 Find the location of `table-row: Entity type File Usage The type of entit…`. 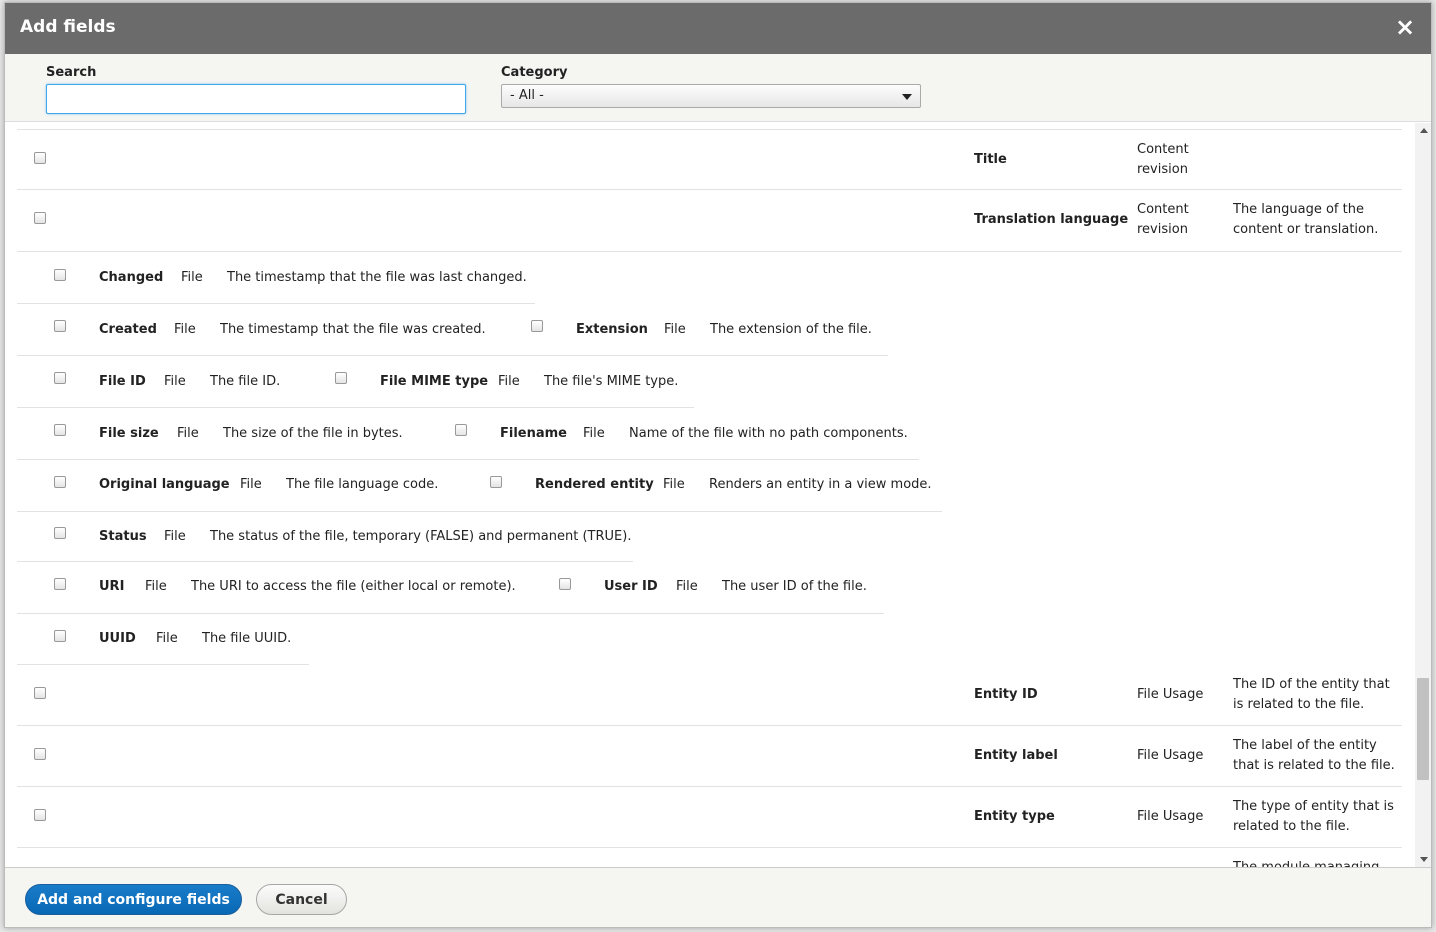

table-row: Entity type File Usage The type of entit… is located at coordinates (709, 817).